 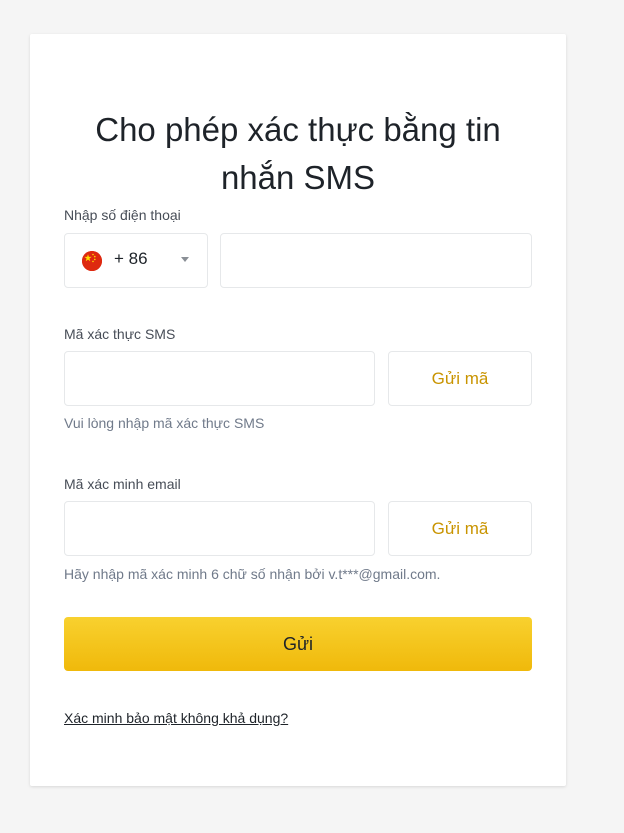 I want to click on page-title-line-2: nhắn SMS, so click(x=298, y=177).